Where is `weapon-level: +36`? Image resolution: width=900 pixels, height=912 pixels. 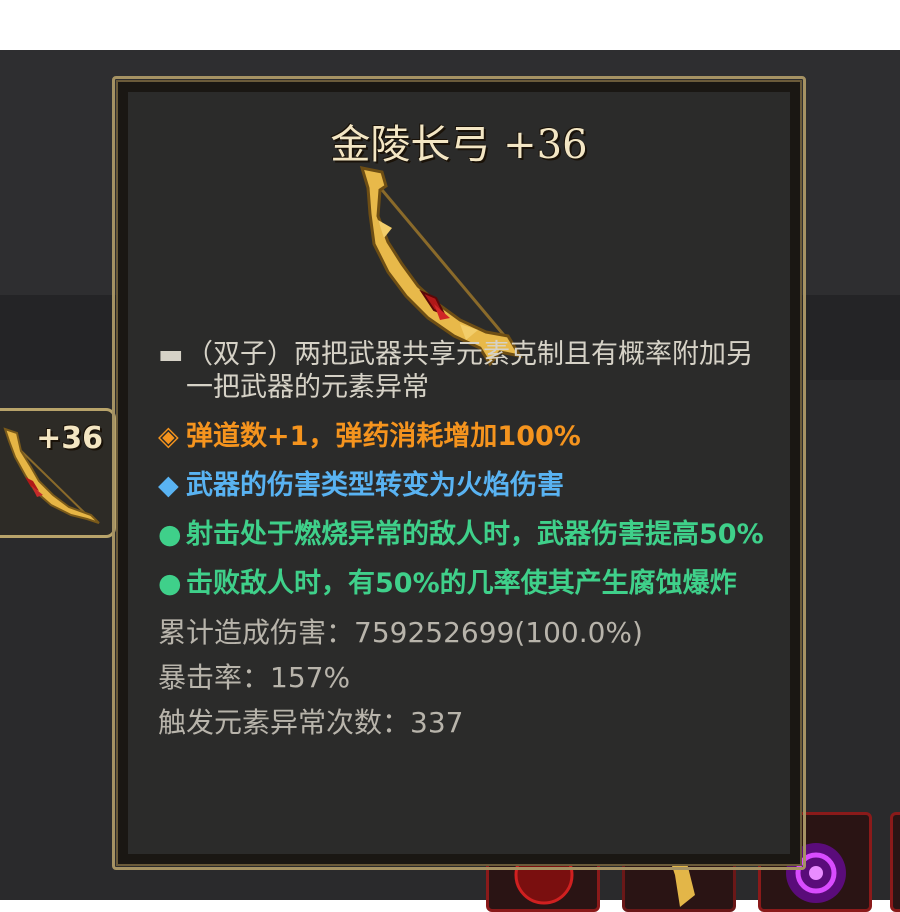 weapon-level: +36 is located at coordinates (69, 438).